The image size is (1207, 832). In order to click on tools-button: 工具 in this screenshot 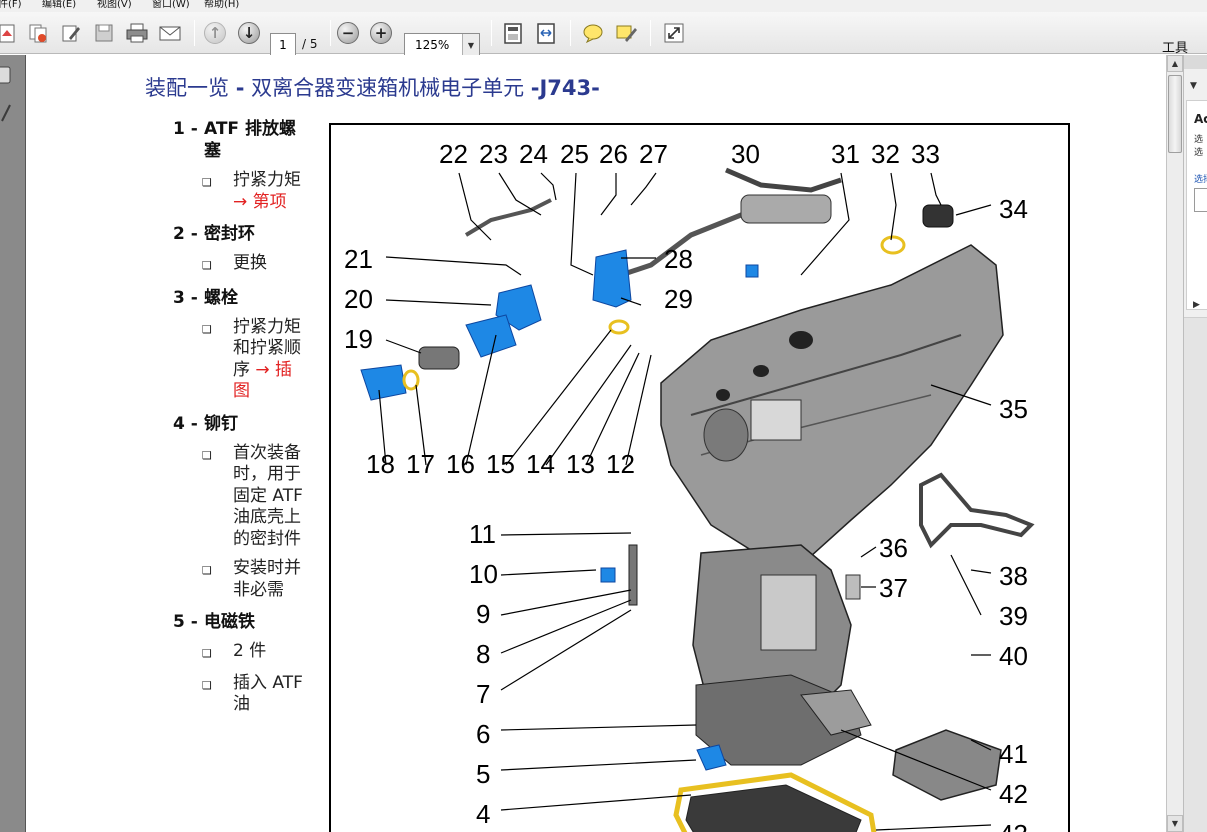, I will do `click(1175, 46)`.